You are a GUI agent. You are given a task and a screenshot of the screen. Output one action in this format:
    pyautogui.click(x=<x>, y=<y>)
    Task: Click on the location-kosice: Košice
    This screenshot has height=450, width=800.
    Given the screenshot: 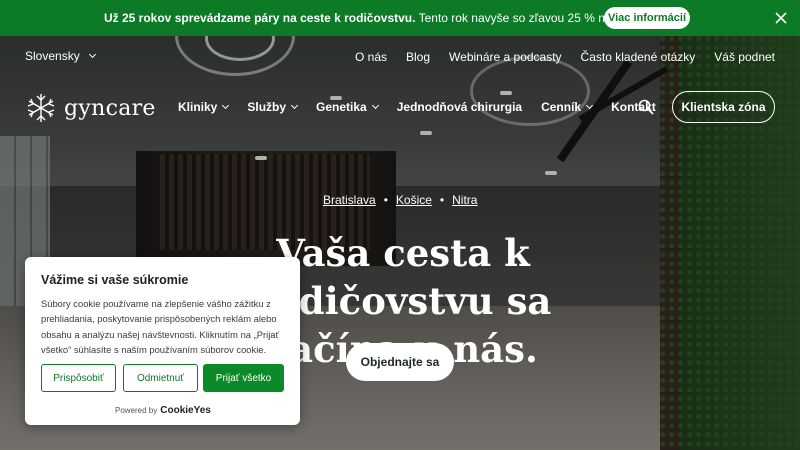 What is the action you would take?
    pyautogui.click(x=414, y=200)
    